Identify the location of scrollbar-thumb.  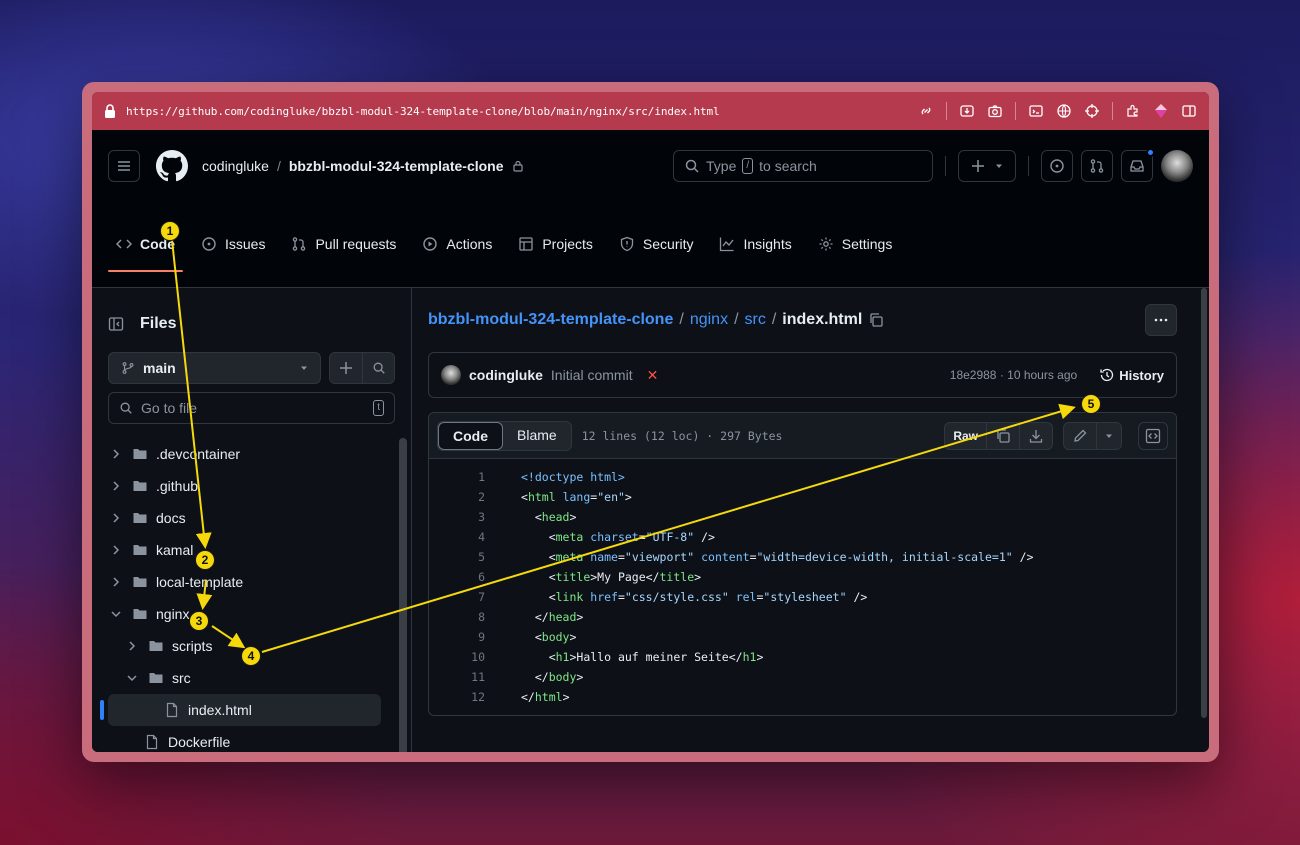
(403, 595).